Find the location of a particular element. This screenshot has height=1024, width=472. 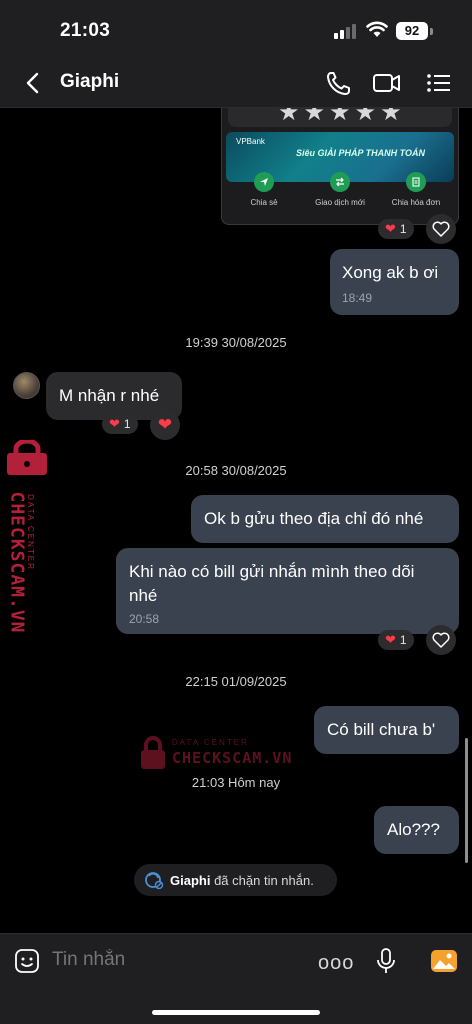

battery-level: 92 is located at coordinates (412, 30).